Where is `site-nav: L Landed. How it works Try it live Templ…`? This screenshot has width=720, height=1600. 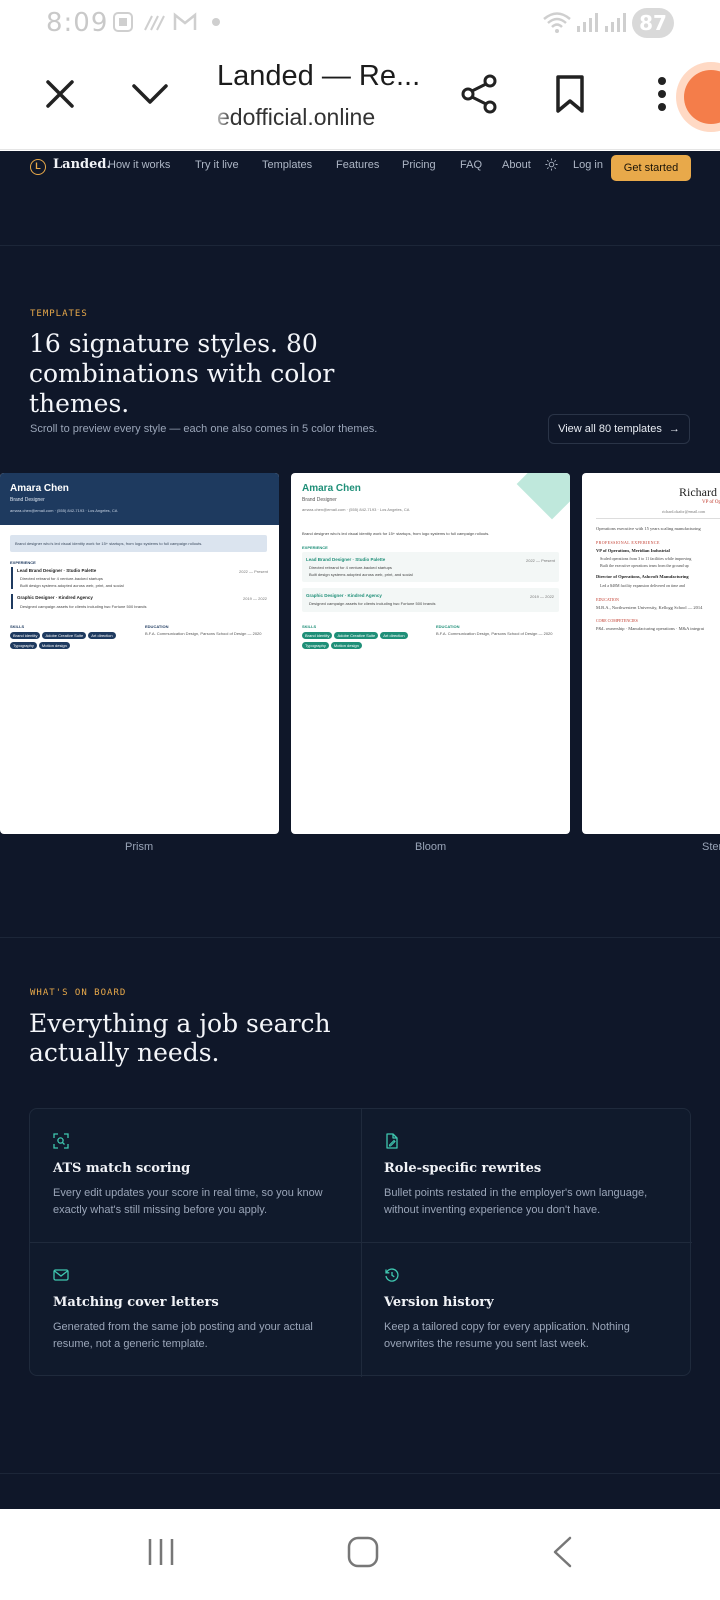 site-nav: L Landed. How it works Try it live Templ… is located at coordinates (360, 168).